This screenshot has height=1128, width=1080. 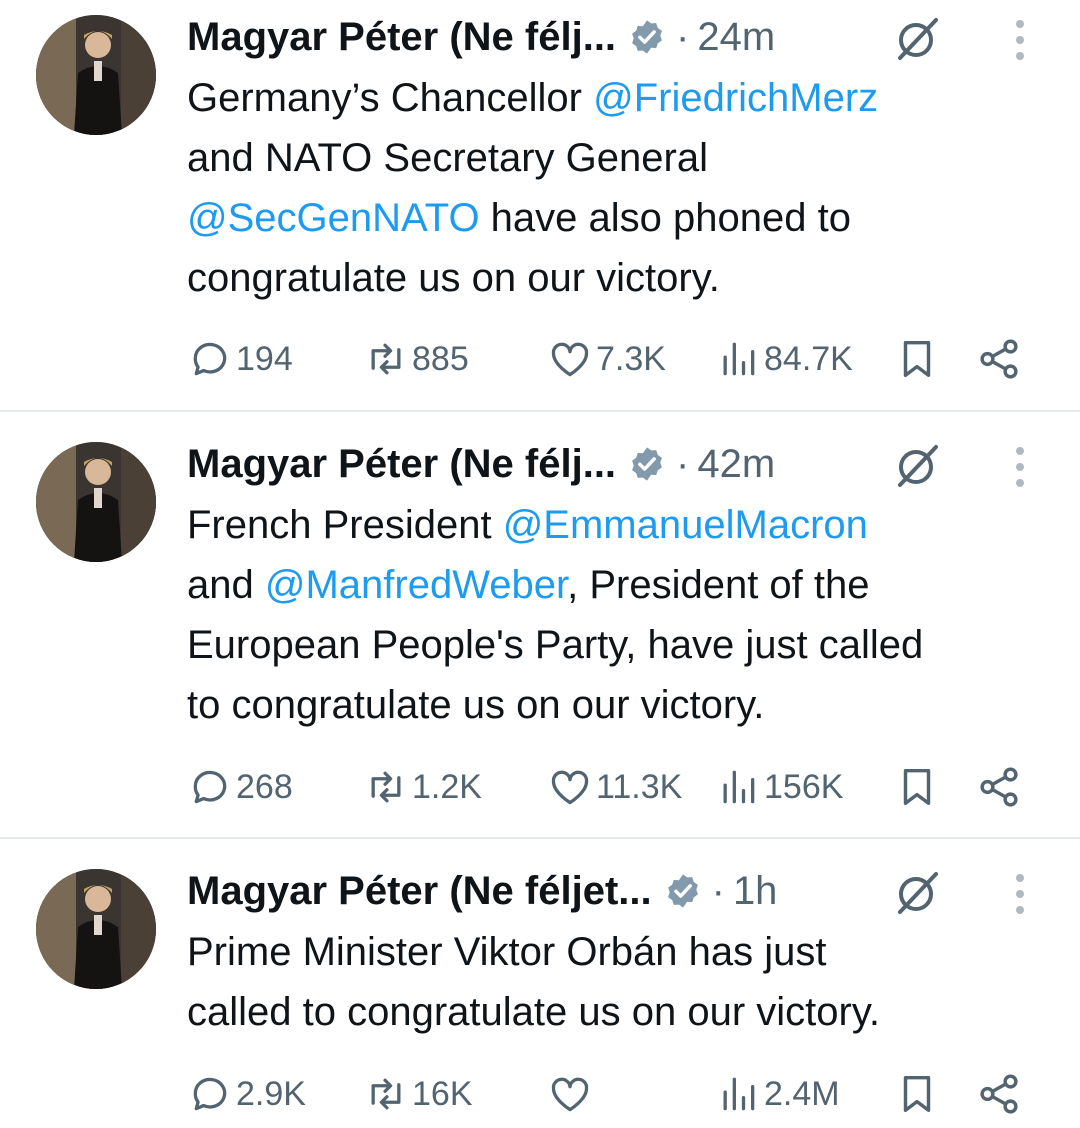 I want to click on reply-button: 2.9K, so click(x=247, y=1094).